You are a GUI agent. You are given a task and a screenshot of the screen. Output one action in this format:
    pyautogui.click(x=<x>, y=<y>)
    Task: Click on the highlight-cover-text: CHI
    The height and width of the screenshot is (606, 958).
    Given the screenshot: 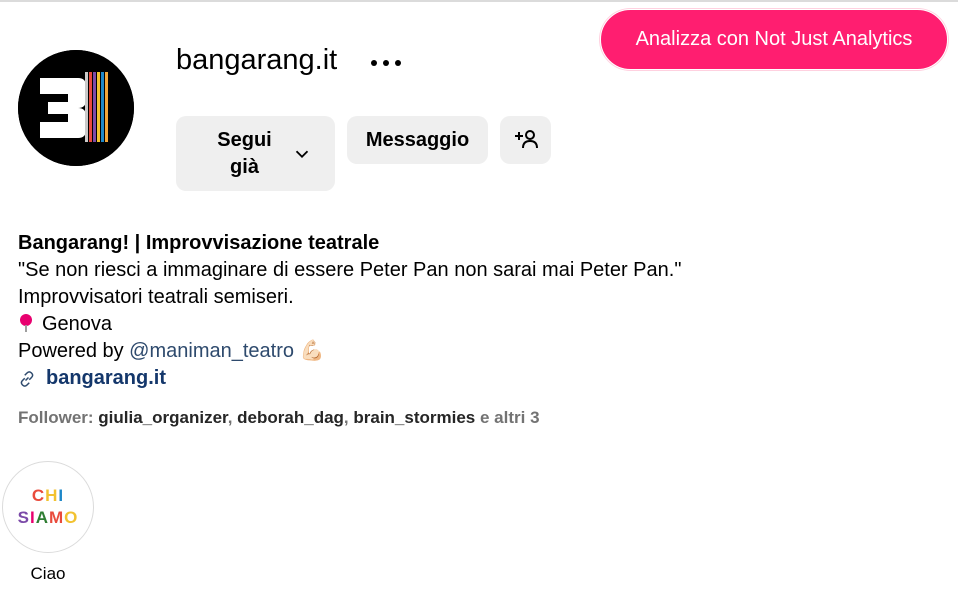 What is the action you would take?
    pyautogui.click(x=48, y=495)
    